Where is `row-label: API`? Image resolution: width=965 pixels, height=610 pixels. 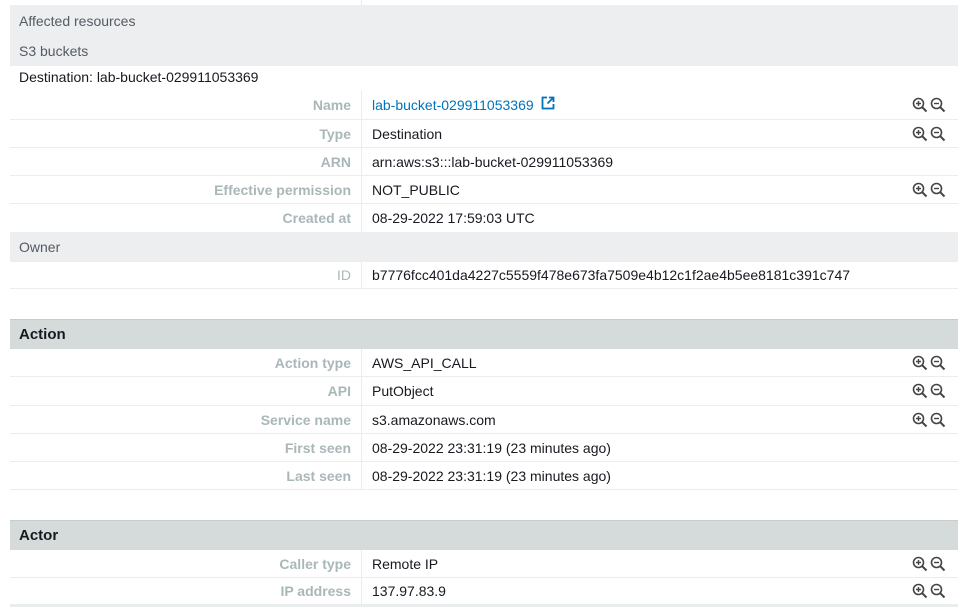 row-label: API is located at coordinates (339, 391).